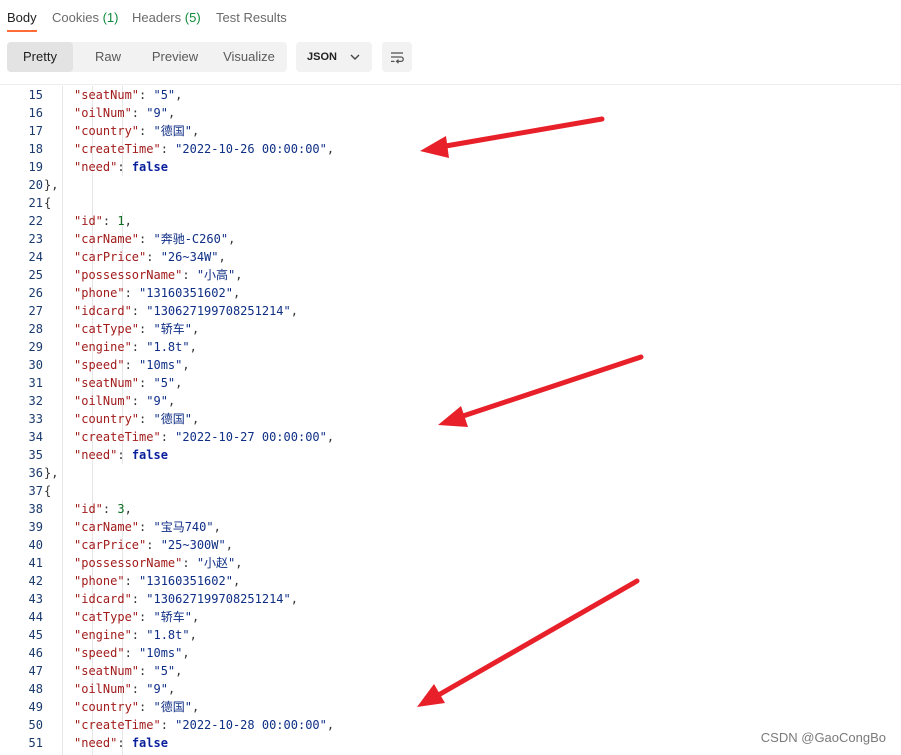  What do you see at coordinates (35, 581) in the screenshot?
I see `line-number: 42` at bounding box center [35, 581].